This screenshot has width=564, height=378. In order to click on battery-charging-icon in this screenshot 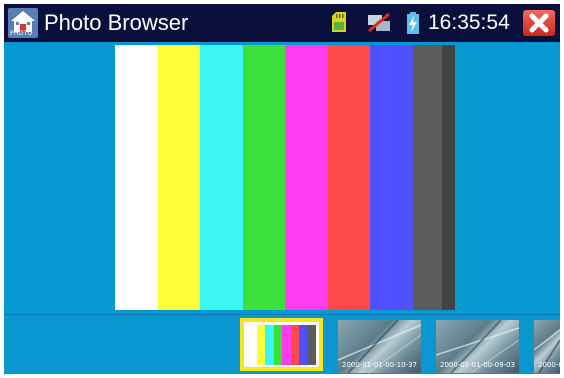, I will do `click(413, 25)`.